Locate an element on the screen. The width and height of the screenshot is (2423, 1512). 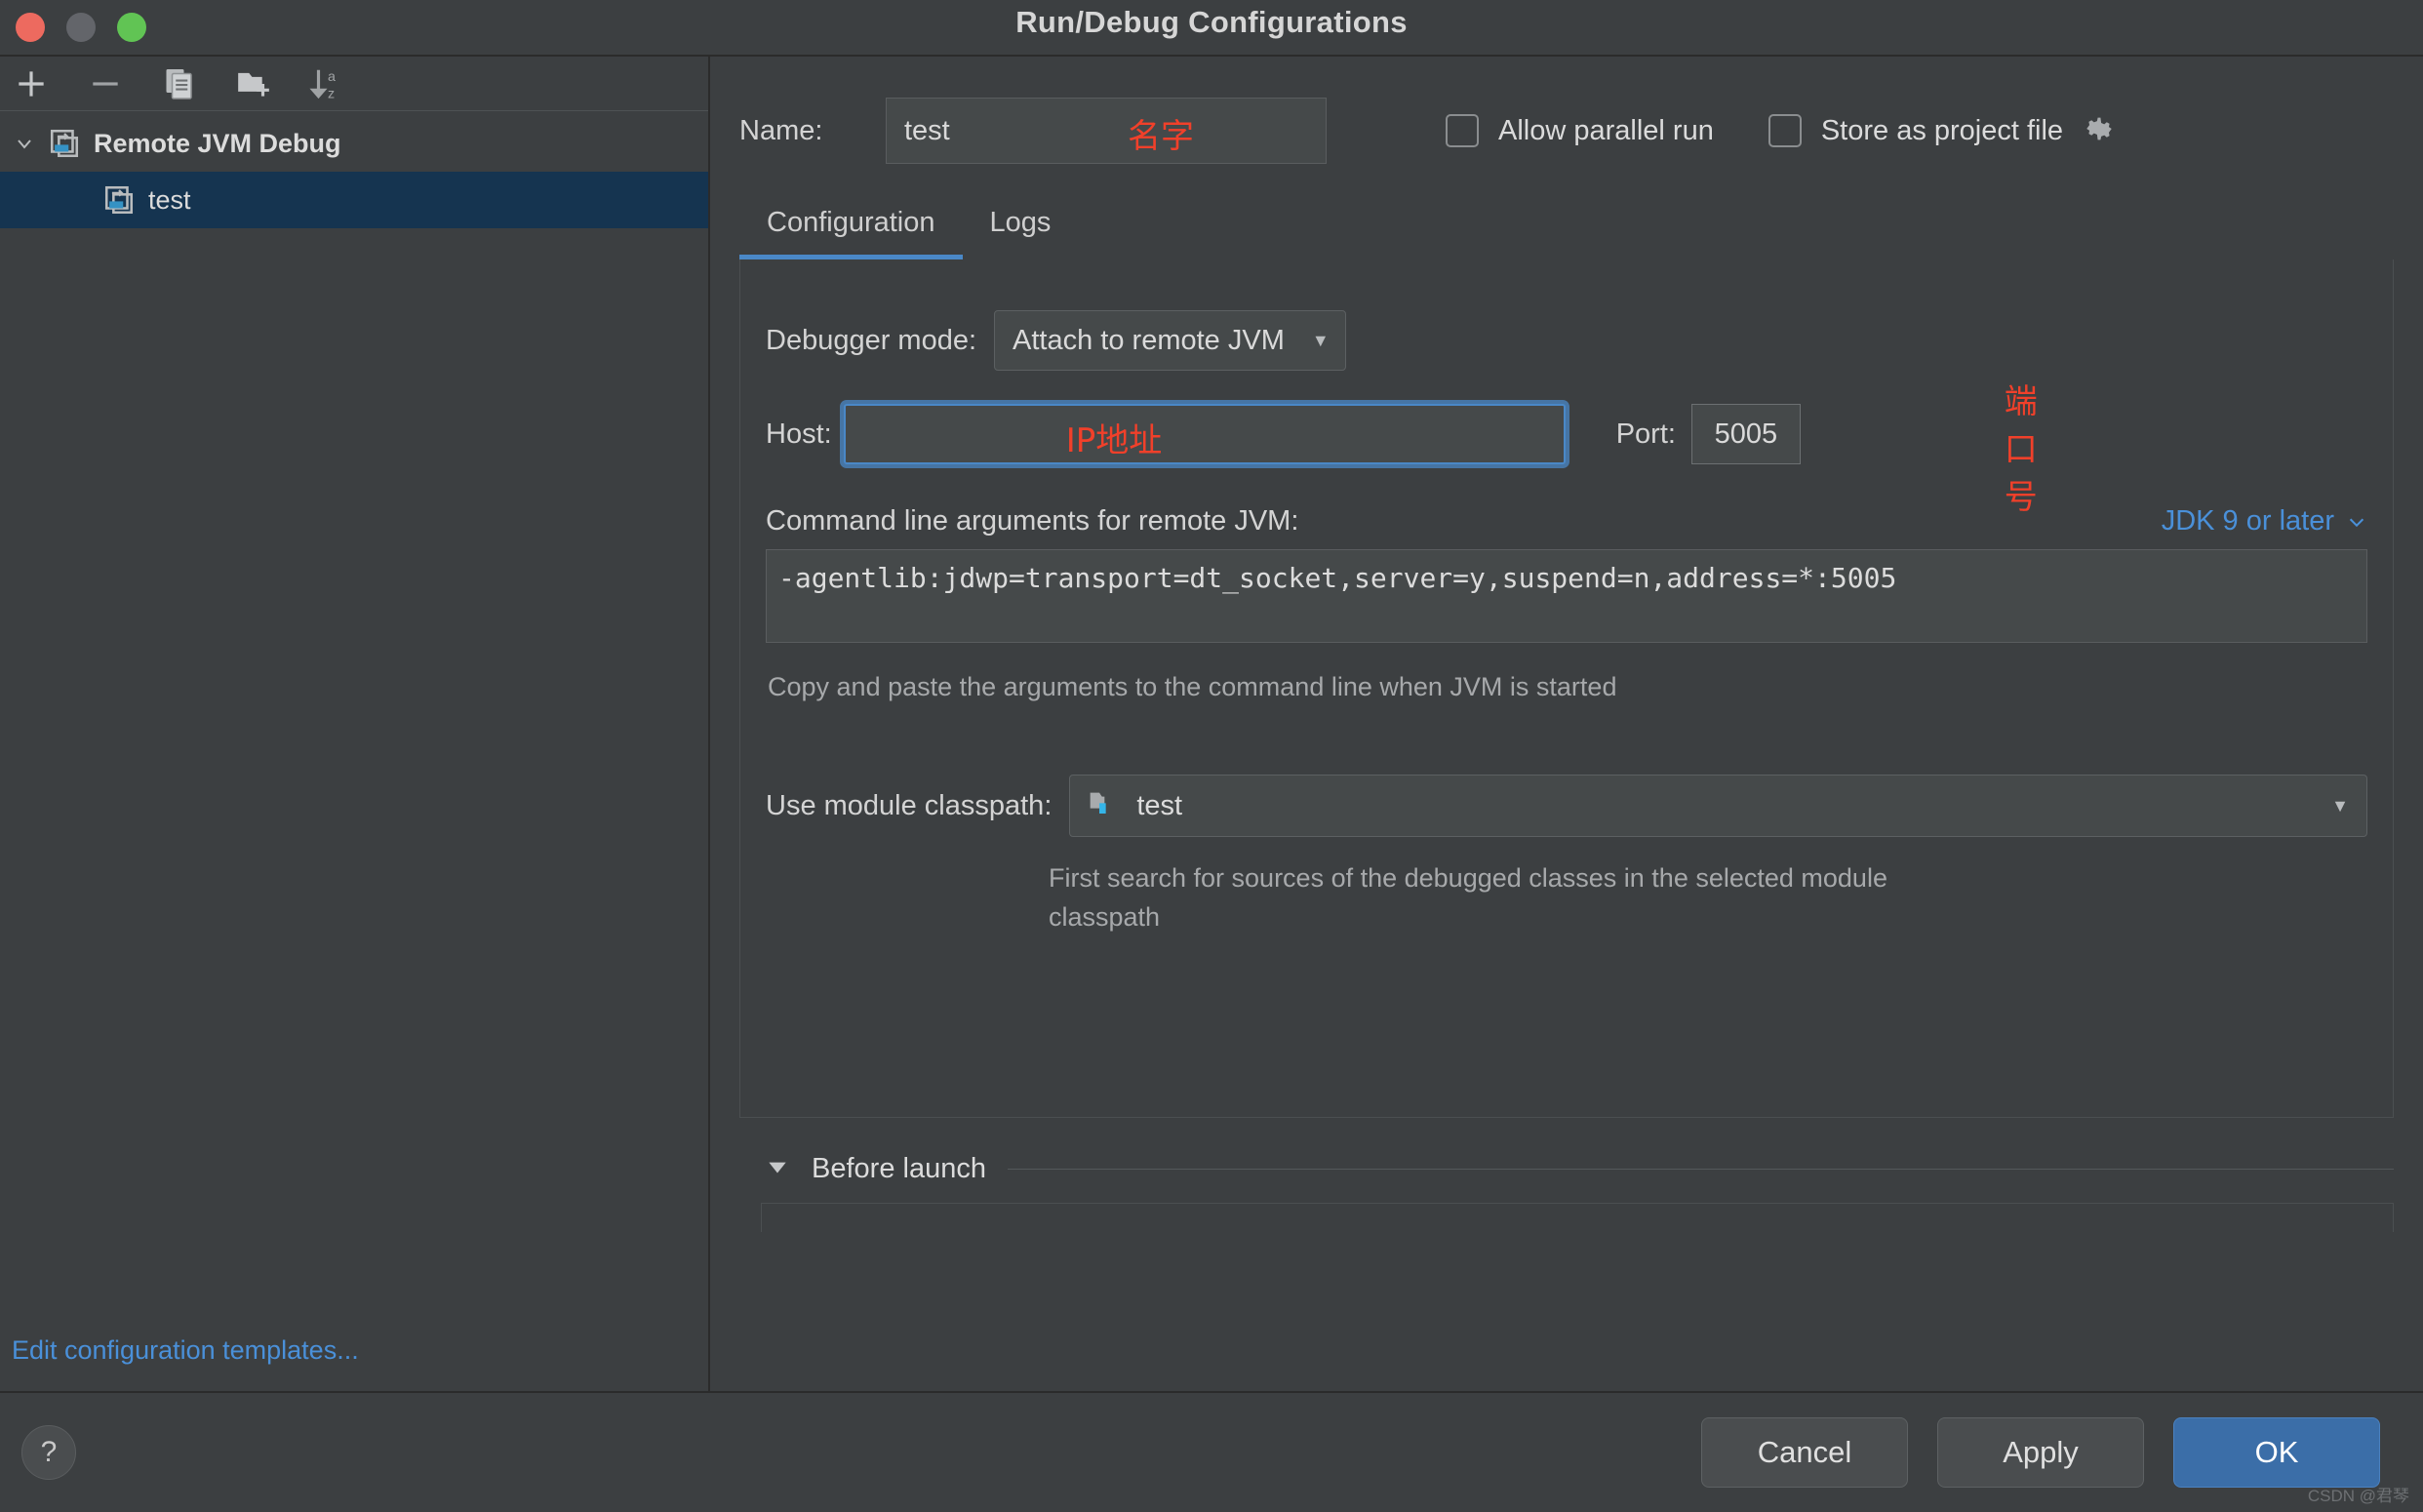
copy-configuration-icon is located at coordinates (179, 83).